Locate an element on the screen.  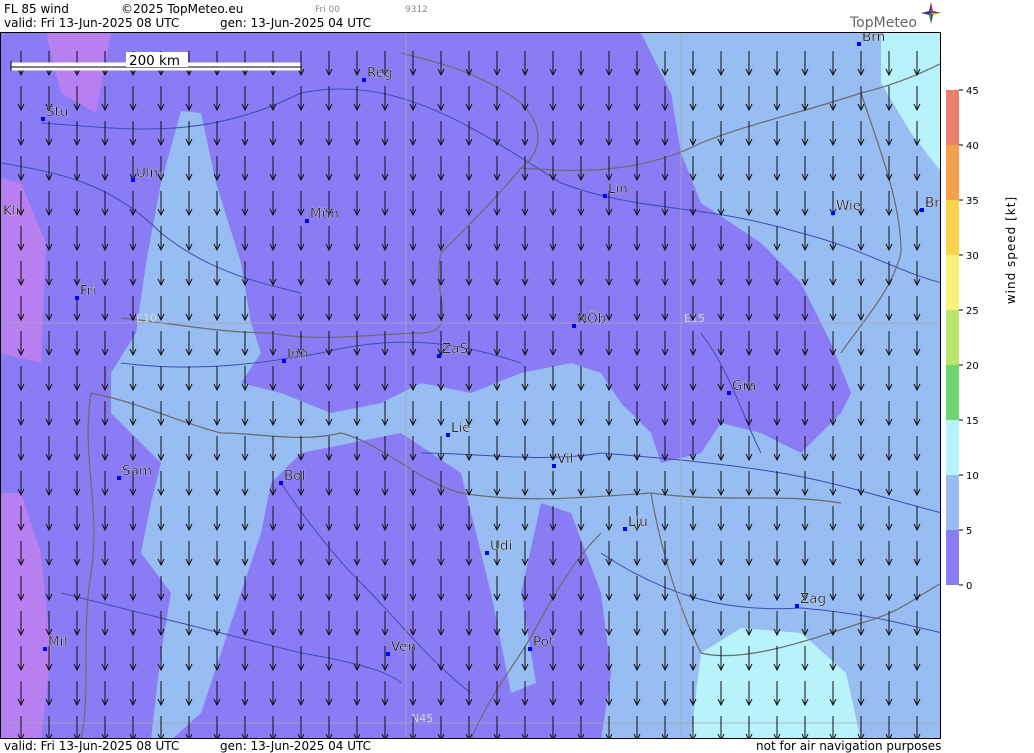
city-stu: Stu is located at coordinates (55, 112).